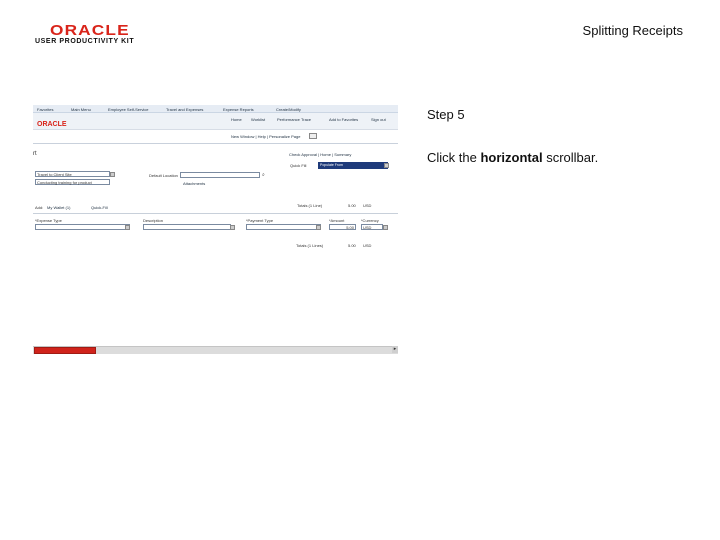 The image size is (720, 540). Describe the element at coordinates (337, 220) in the screenshot. I see `column-header: *Amount` at that location.